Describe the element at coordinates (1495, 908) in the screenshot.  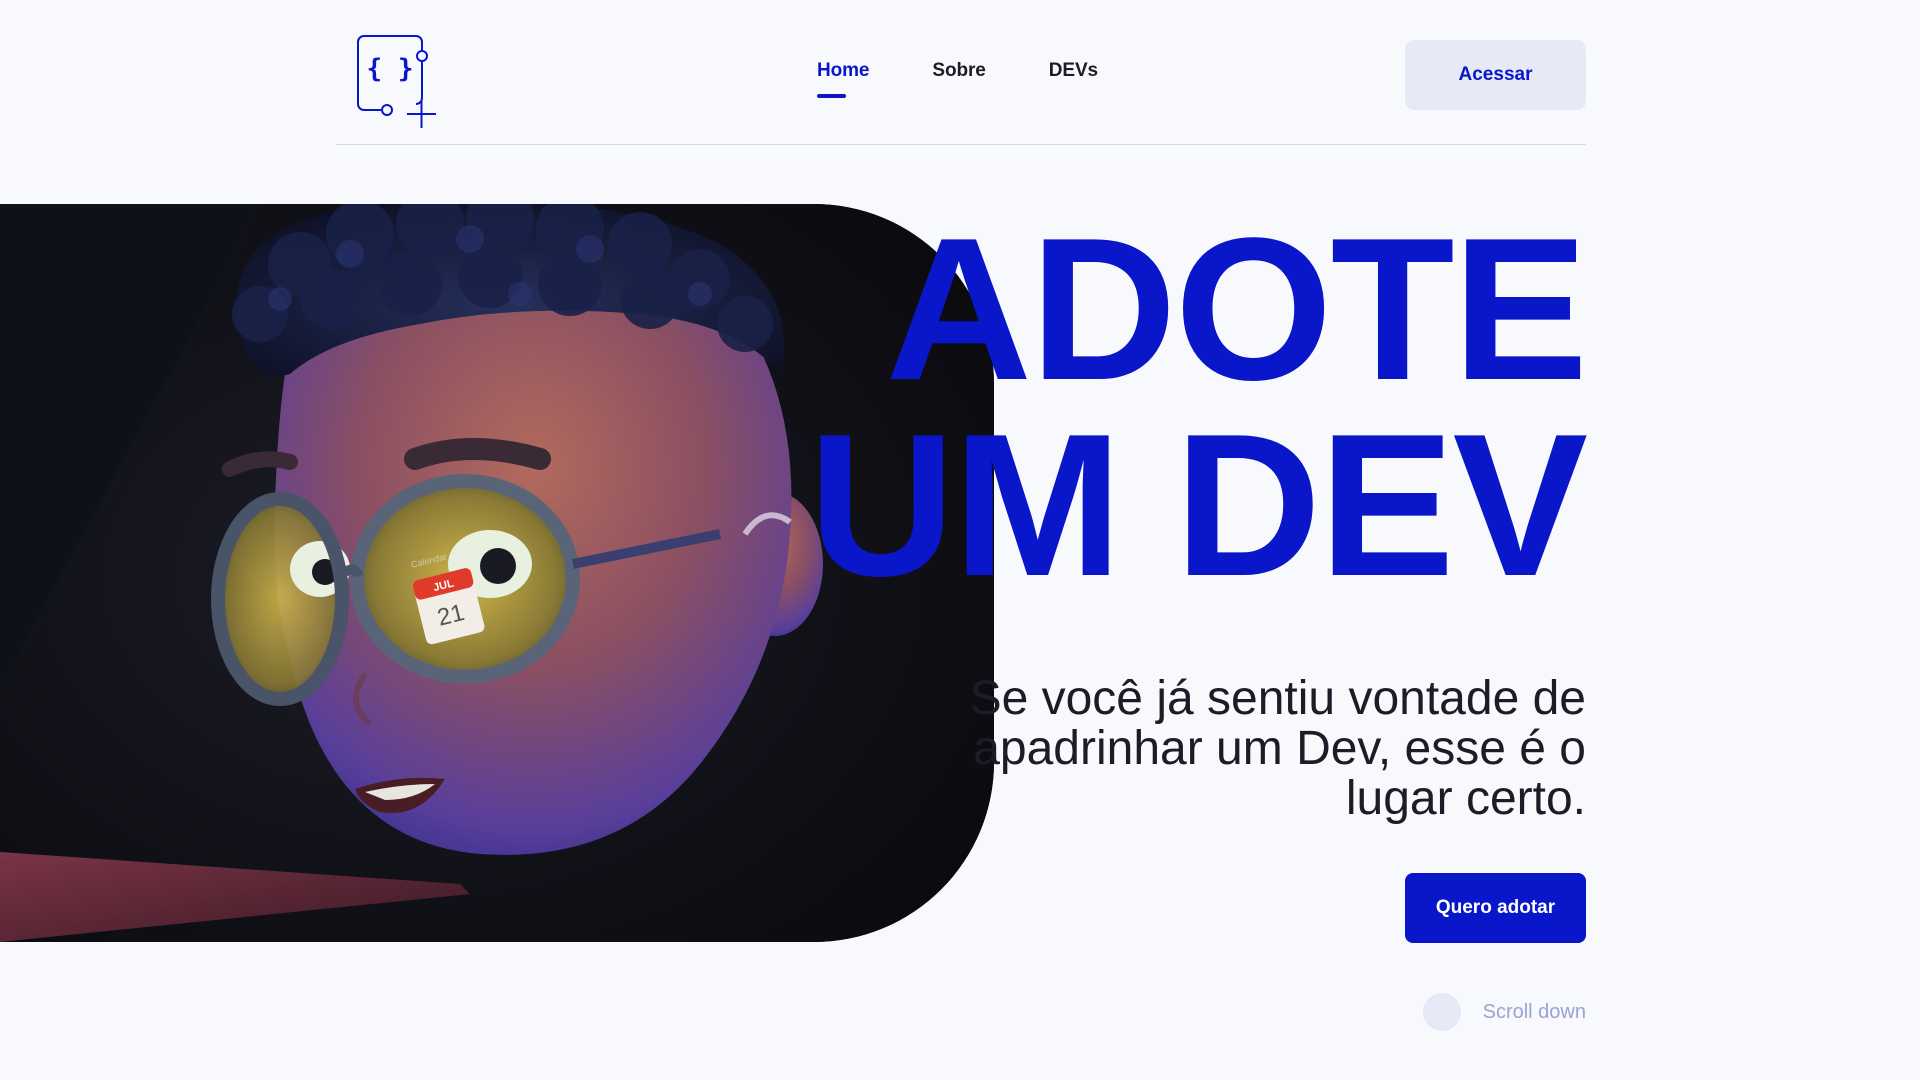
I see `adopt-cta-button: Quero adotar` at that location.